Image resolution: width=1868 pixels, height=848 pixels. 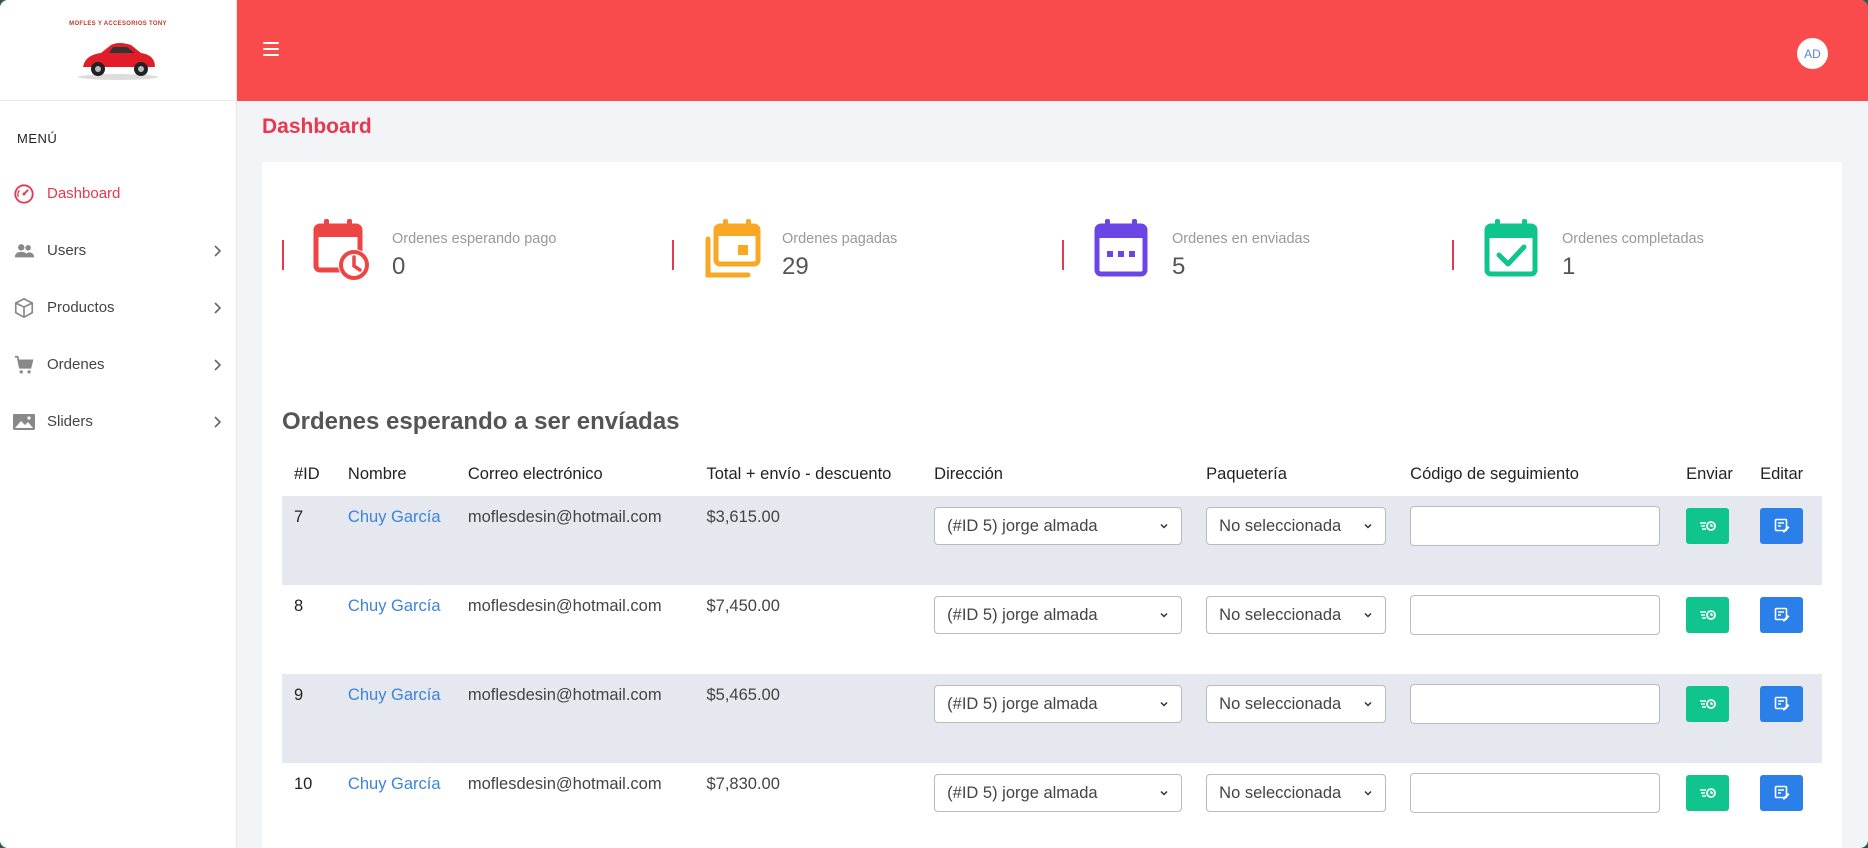 I want to click on hamburger-menu-icon, so click(x=271, y=49).